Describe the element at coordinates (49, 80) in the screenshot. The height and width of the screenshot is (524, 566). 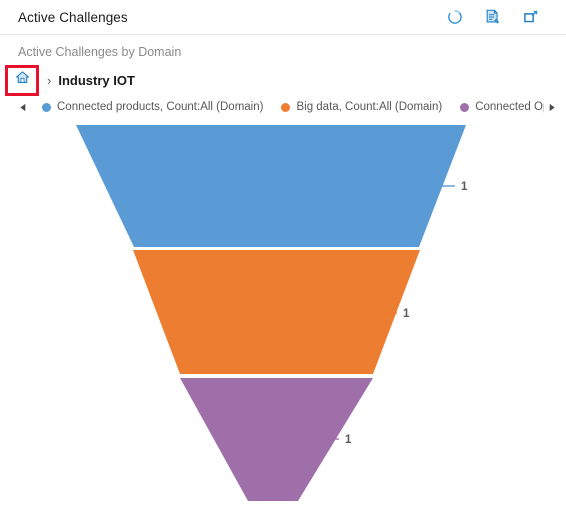
I see `chevron-right-icon: ›` at that location.